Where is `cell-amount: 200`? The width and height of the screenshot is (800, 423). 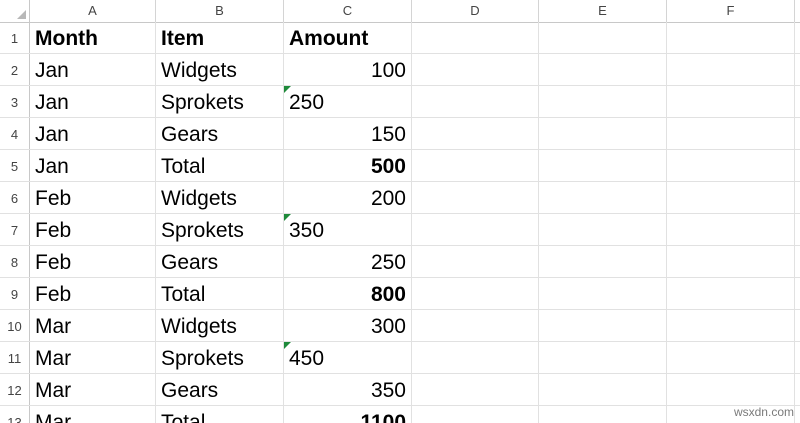
cell-amount: 200 is located at coordinates (348, 197).